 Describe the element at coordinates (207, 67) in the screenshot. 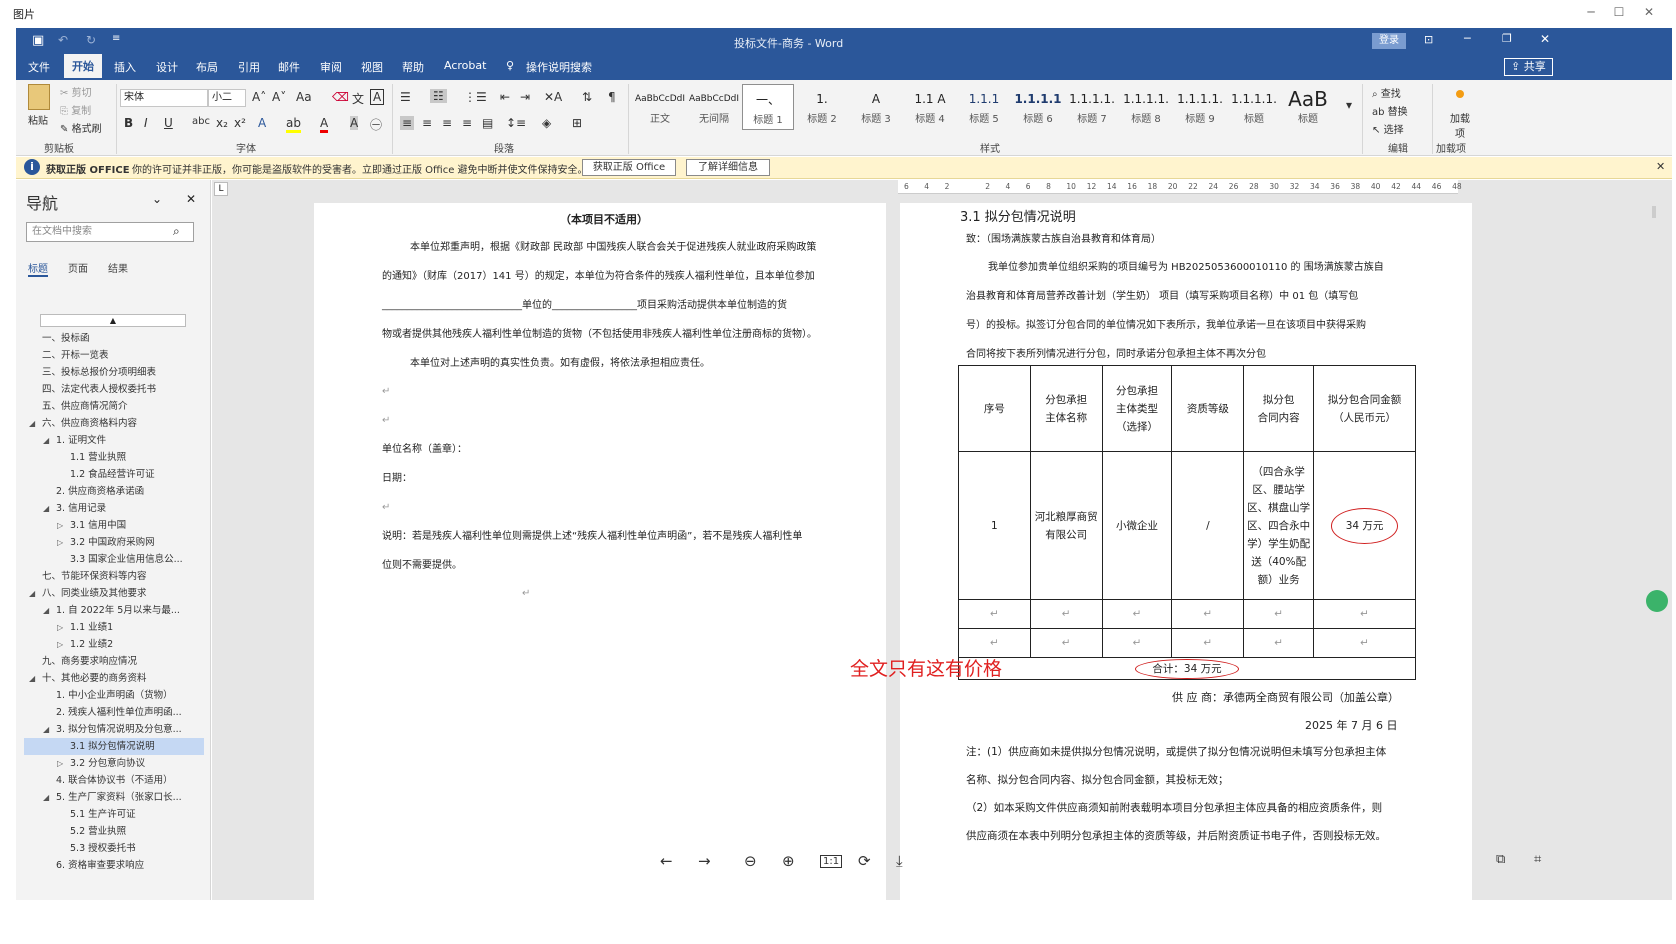

I see `tab-layout: 布局` at that location.